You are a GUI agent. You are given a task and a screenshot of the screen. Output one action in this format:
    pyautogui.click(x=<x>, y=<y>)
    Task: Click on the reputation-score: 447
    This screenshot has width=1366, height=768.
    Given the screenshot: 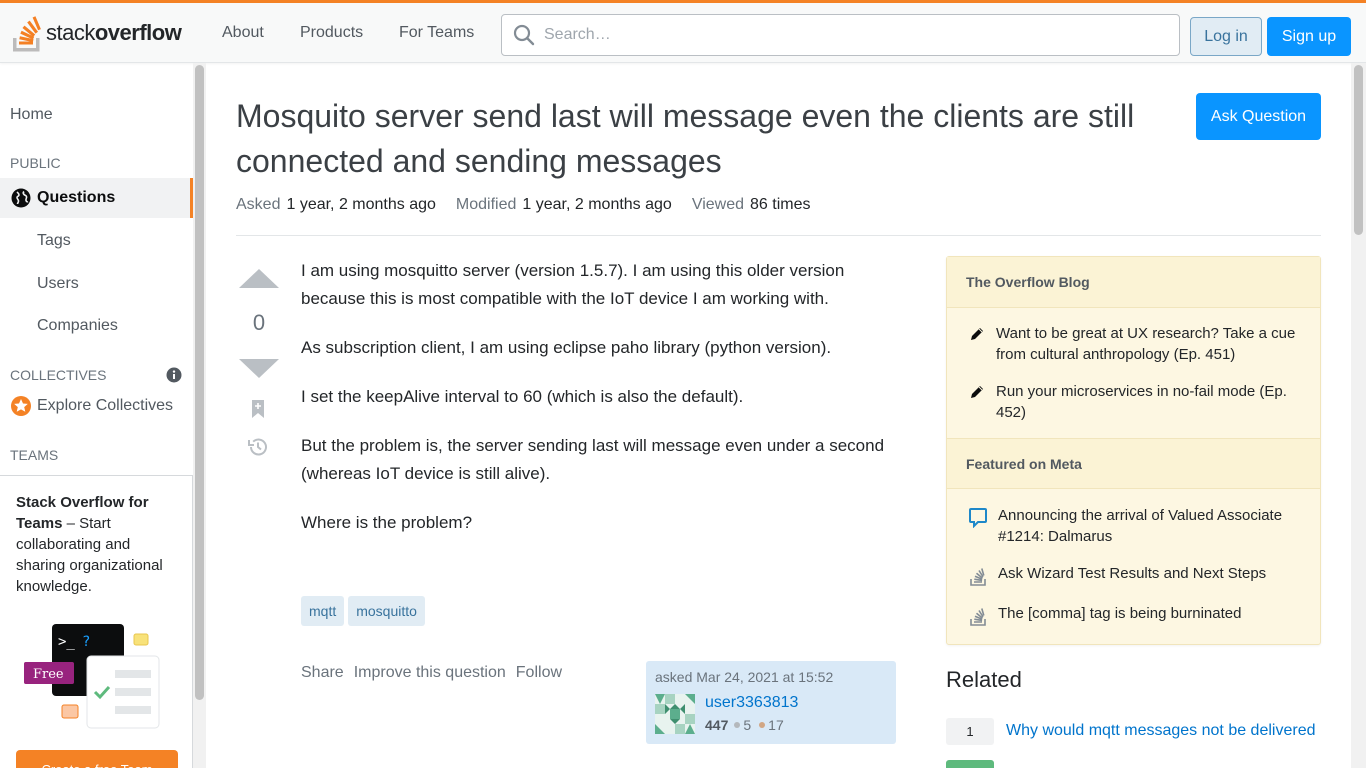 What is the action you would take?
    pyautogui.click(x=717, y=725)
    